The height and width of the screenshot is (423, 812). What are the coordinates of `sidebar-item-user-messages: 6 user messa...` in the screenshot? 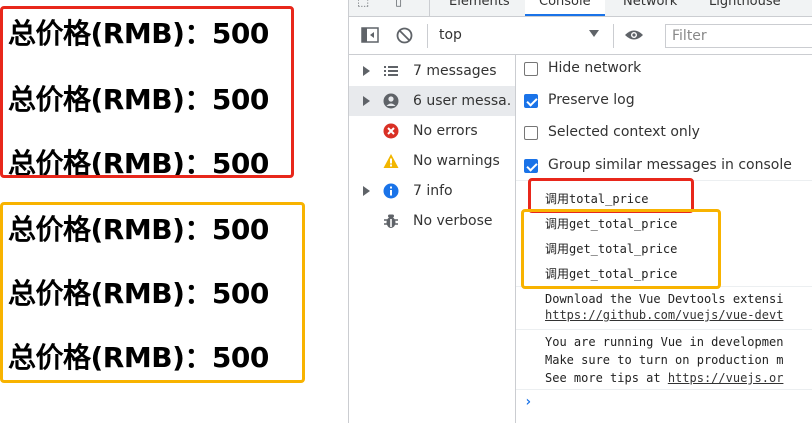 It's located at (432, 101).